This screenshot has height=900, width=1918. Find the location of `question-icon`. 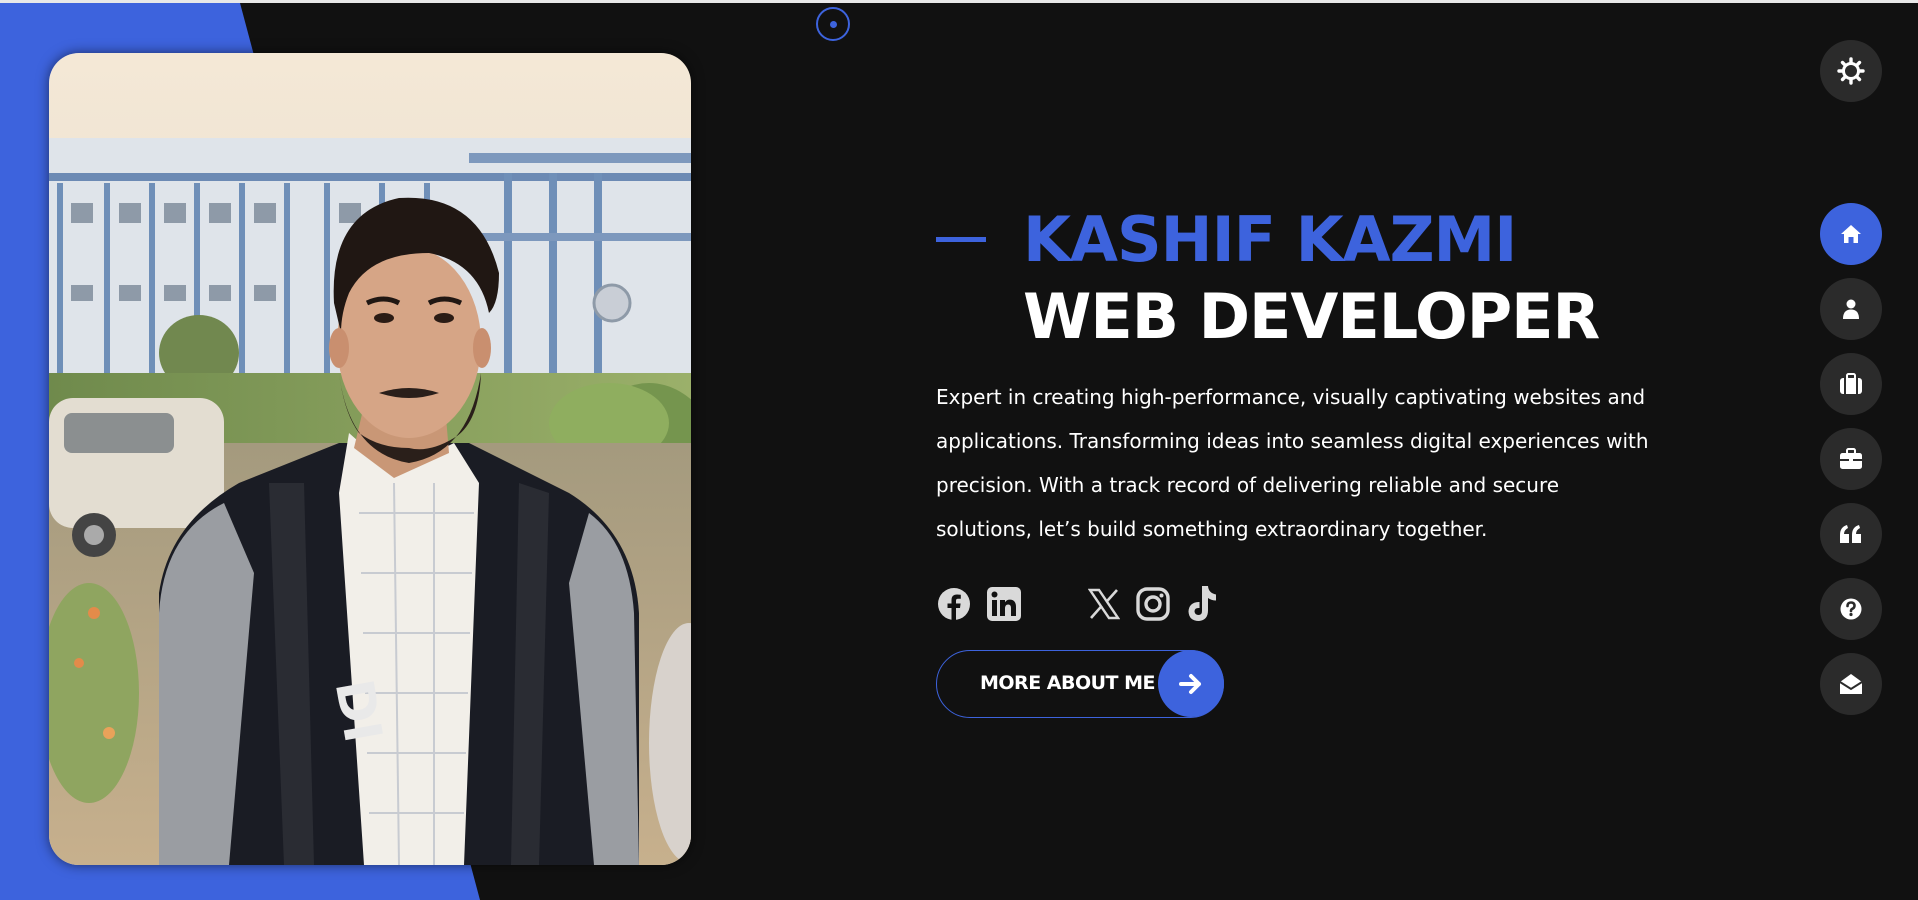

question-icon is located at coordinates (1851, 609).